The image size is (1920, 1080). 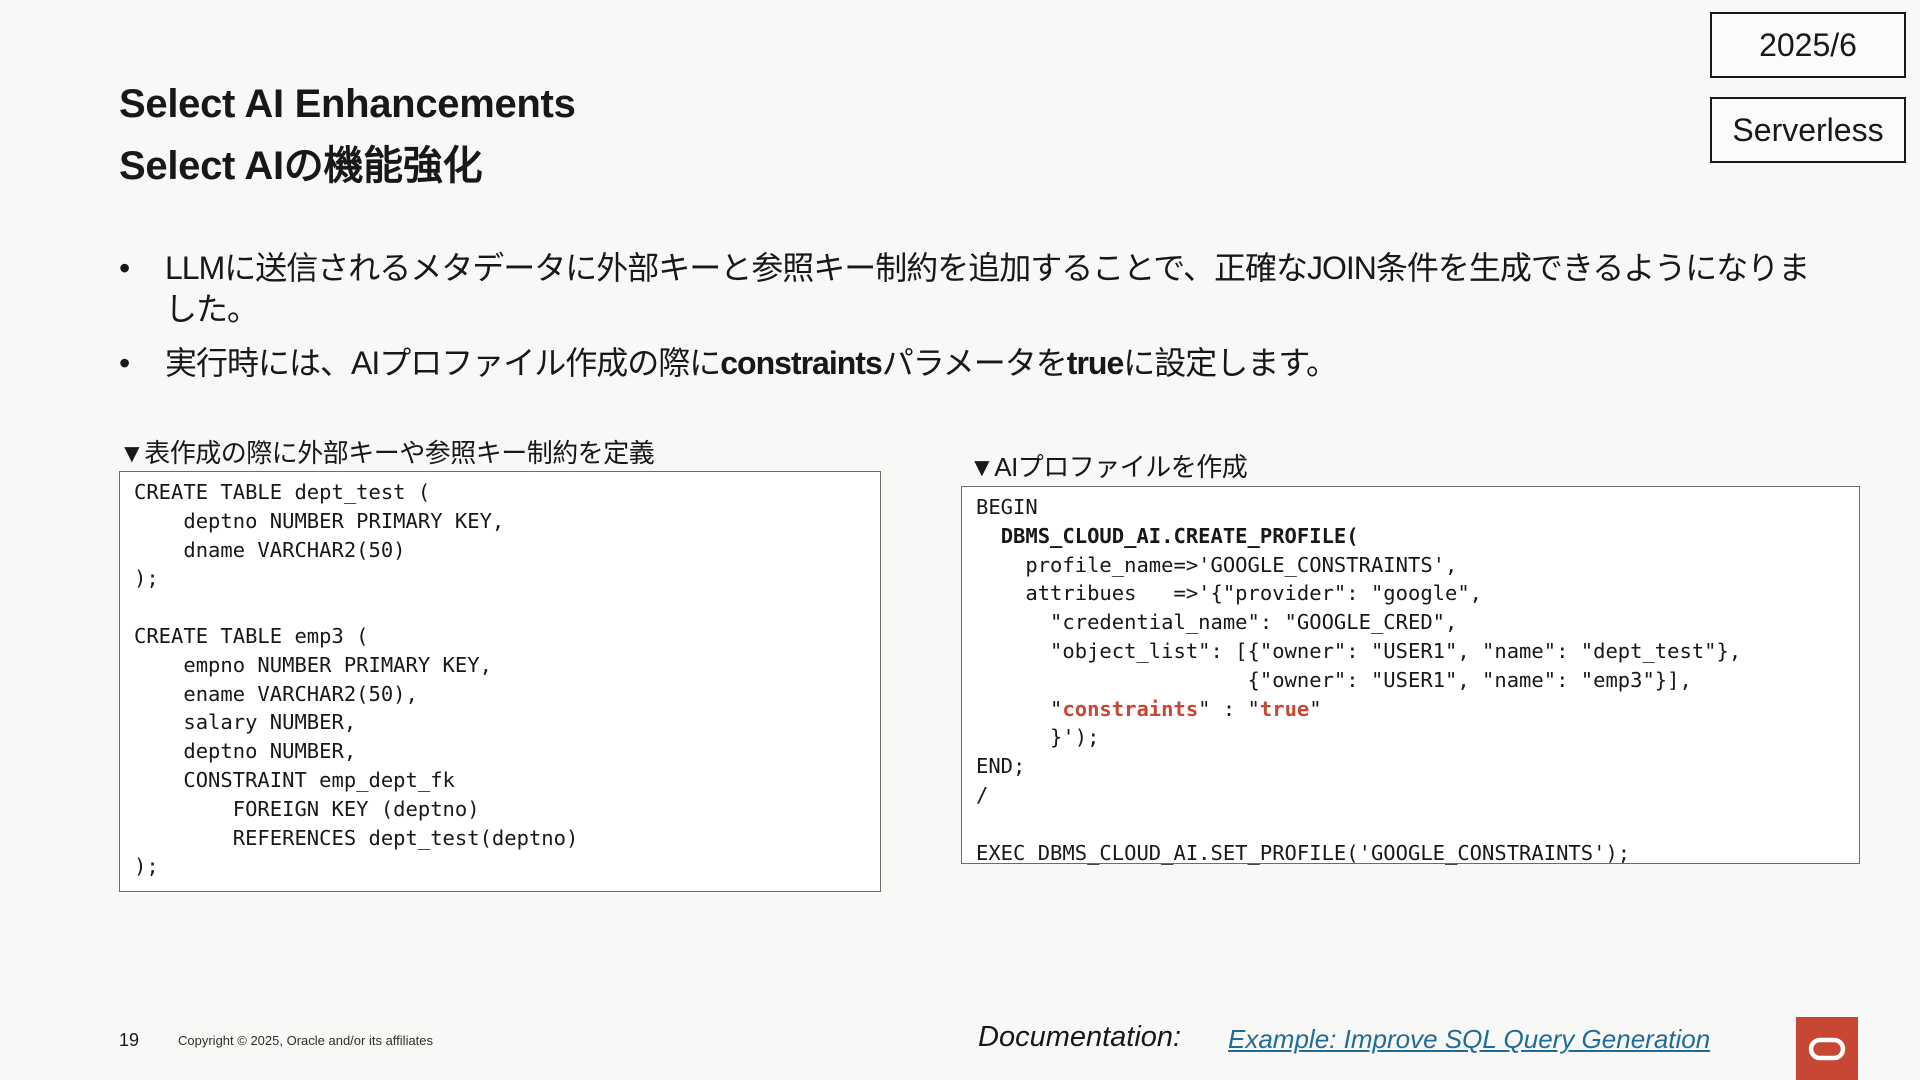 What do you see at coordinates (294, 779) in the screenshot?
I see `code-line: CONSTRAINT emp_dept_fk` at bounding box center [294, 779].